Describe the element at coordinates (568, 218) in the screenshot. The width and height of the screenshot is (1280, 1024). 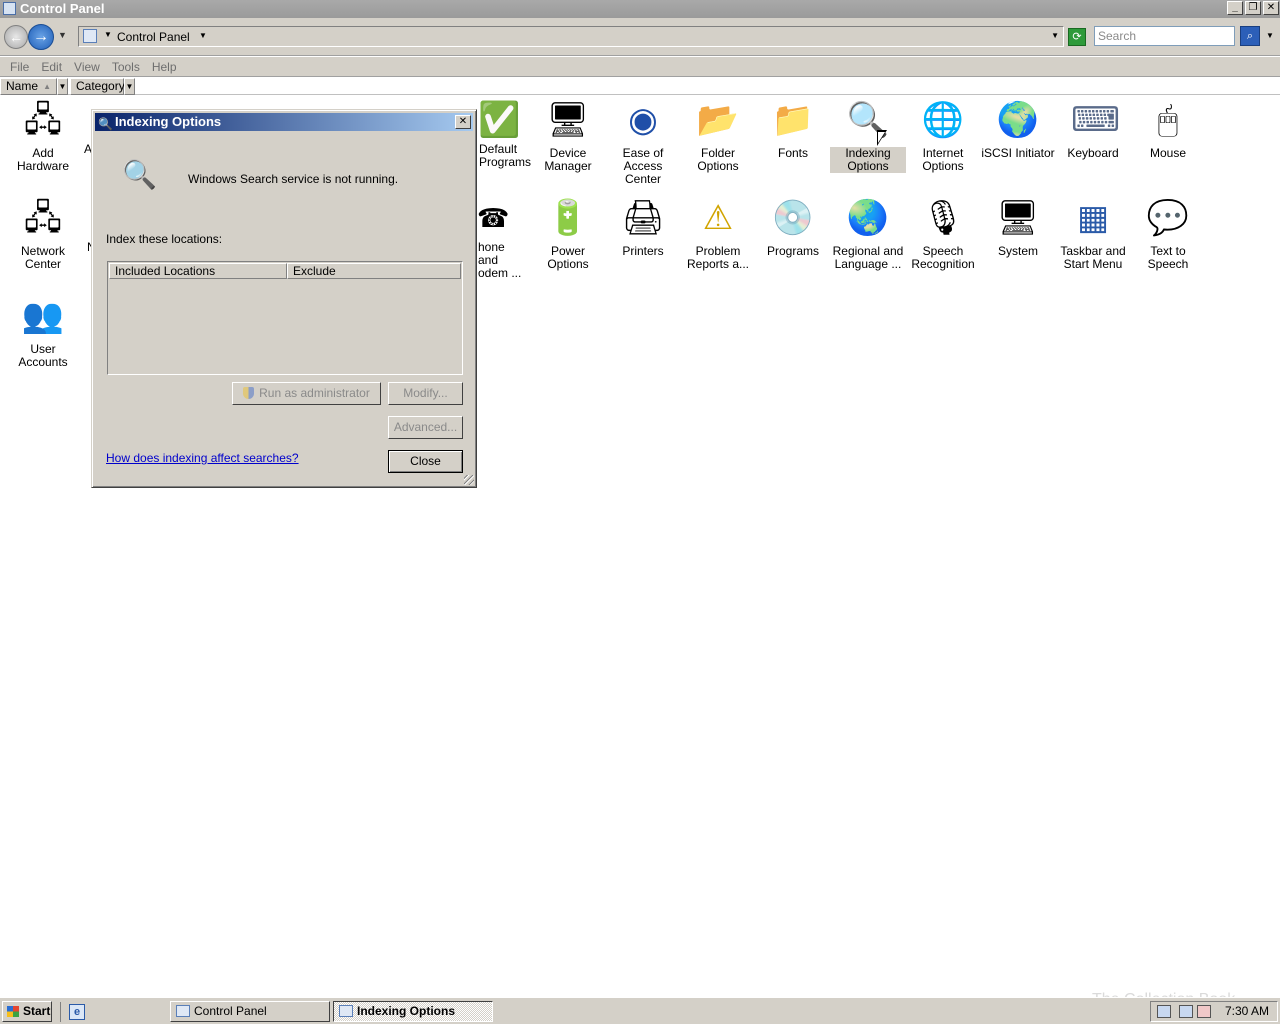
I see `power-options-icon: 🔋` at that location.